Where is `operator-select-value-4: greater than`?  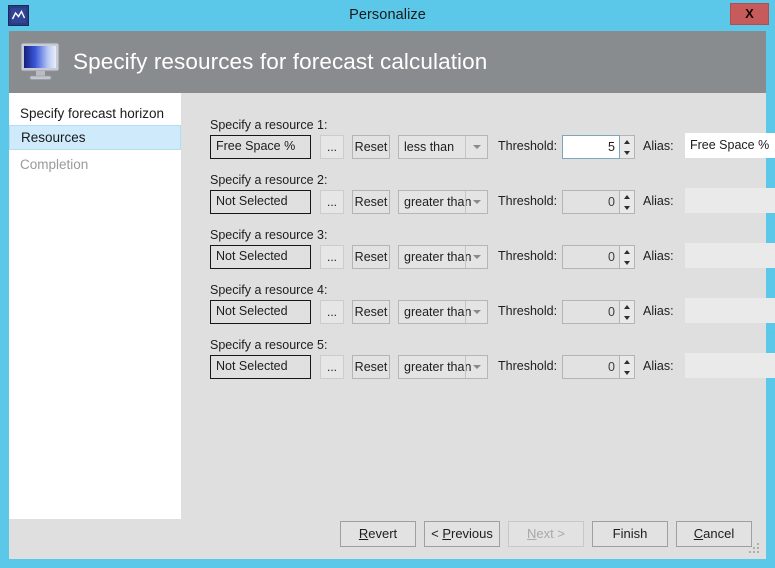
operator-select-value-4: greater than is located at coordinates (438, 312).